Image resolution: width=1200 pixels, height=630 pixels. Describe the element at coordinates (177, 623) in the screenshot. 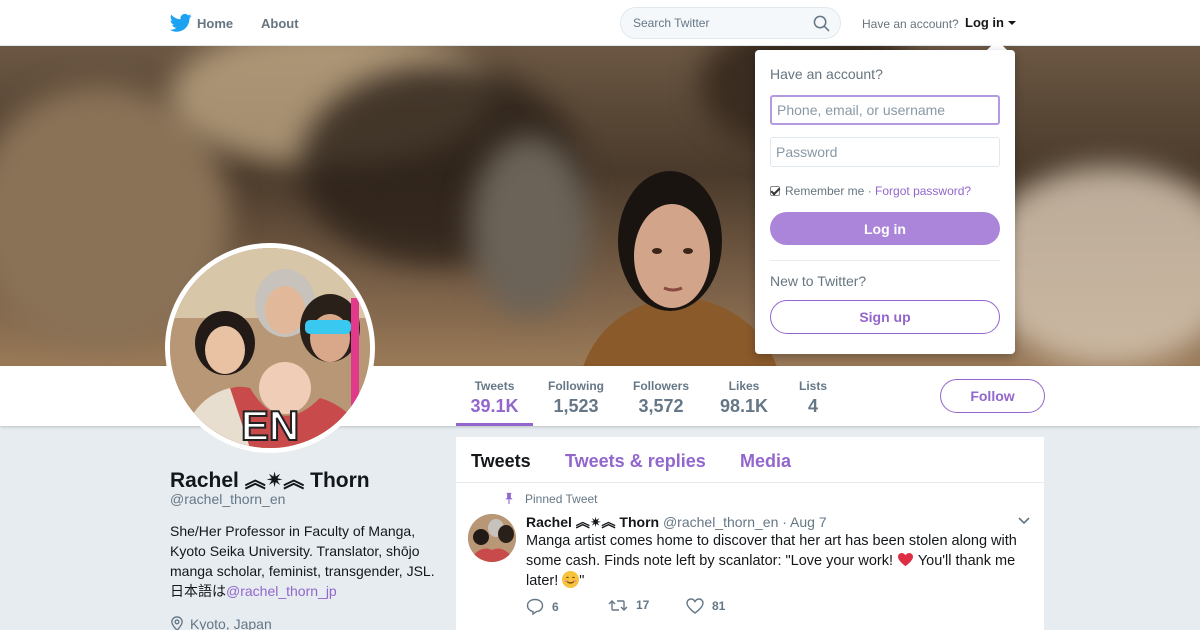

I see `location-pin-icon` at that location.